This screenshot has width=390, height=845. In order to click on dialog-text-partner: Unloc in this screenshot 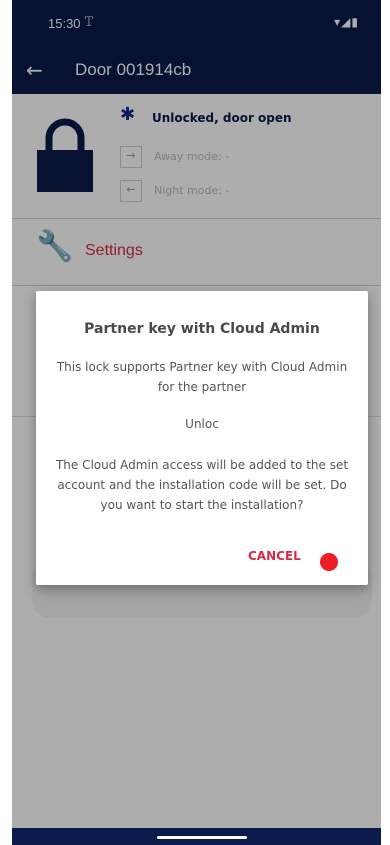, I will do `click(202, 424)`.